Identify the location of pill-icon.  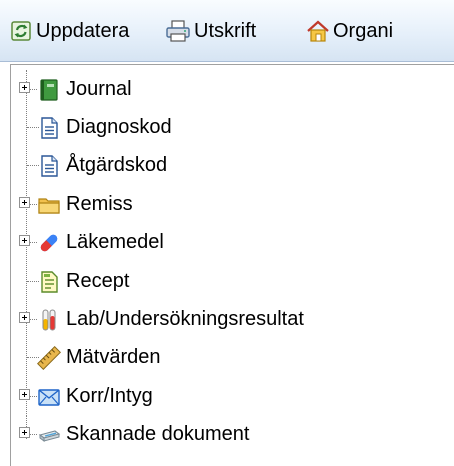
(49, 243).